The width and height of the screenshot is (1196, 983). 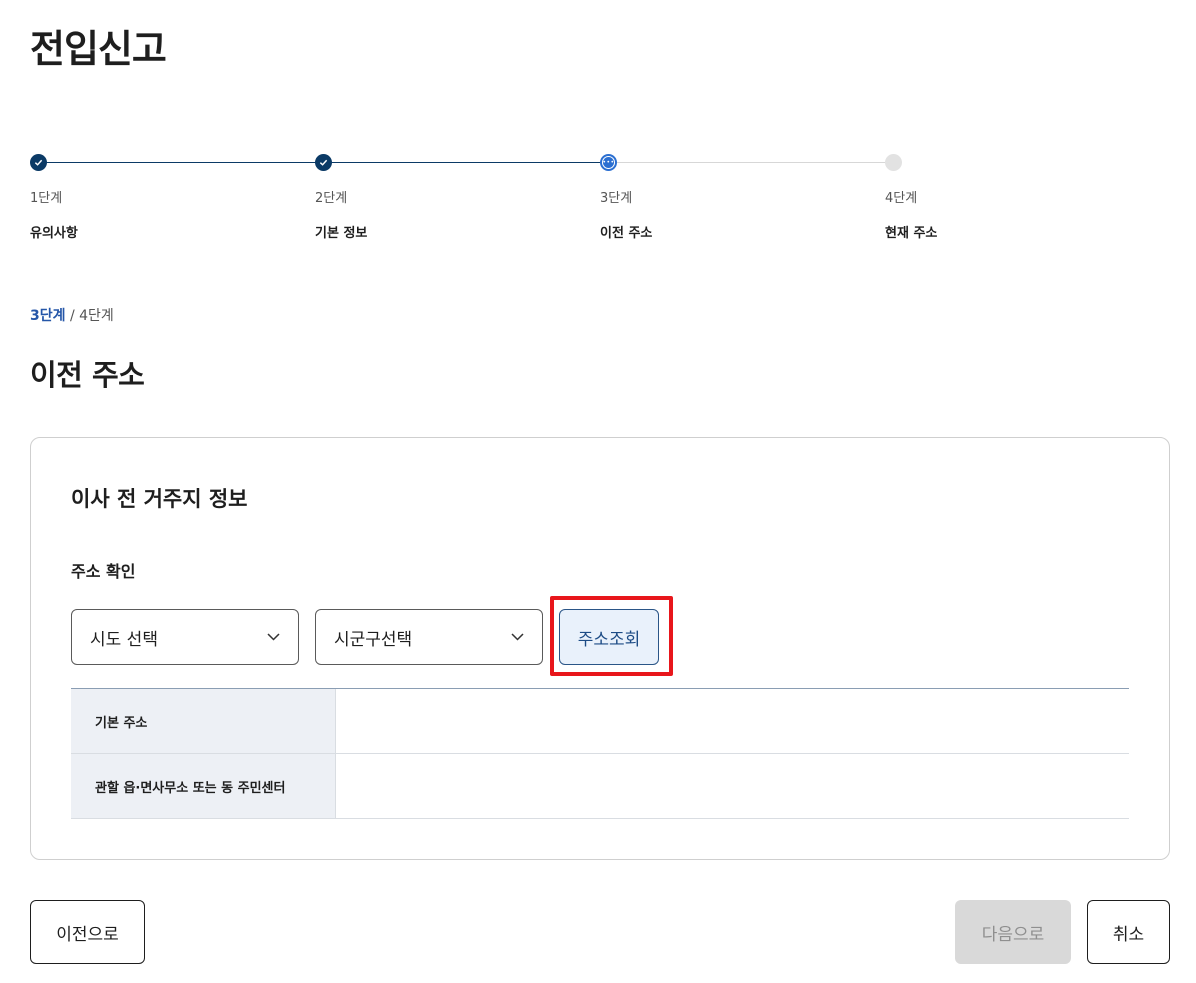 I want to click on row-value-basic-address, so click(x=732, y=721).